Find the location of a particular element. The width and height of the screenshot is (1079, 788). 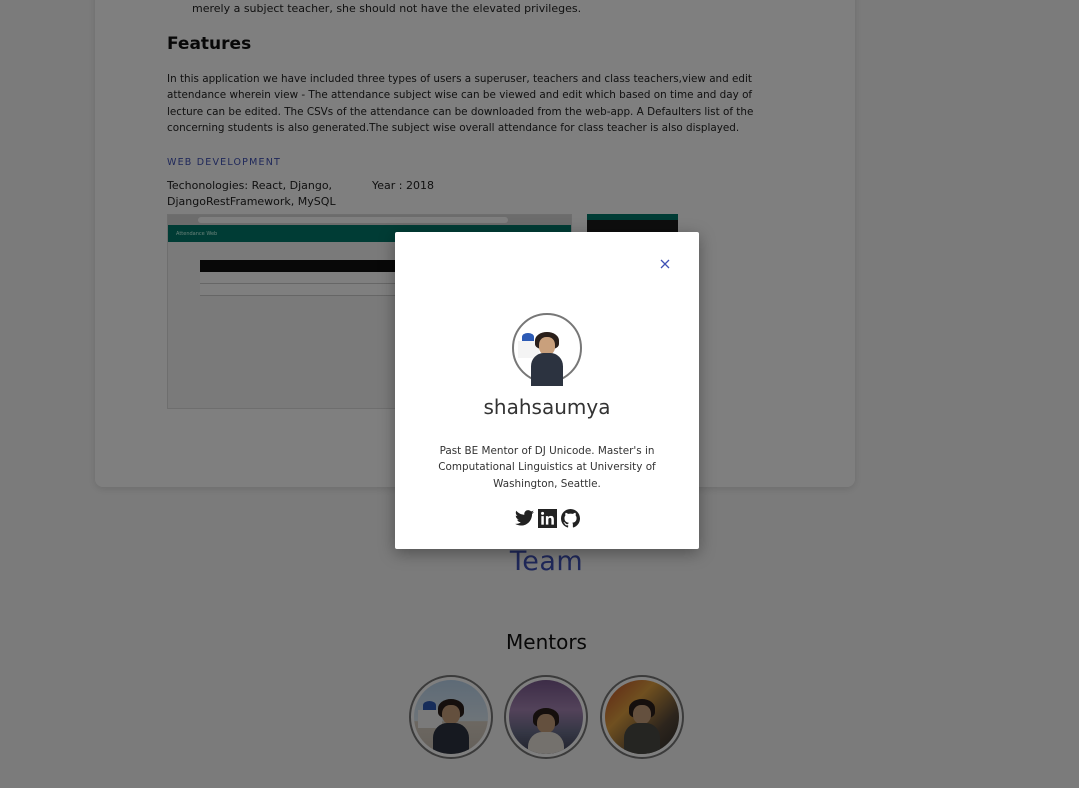

github-link is located at coordinates (570, 518).